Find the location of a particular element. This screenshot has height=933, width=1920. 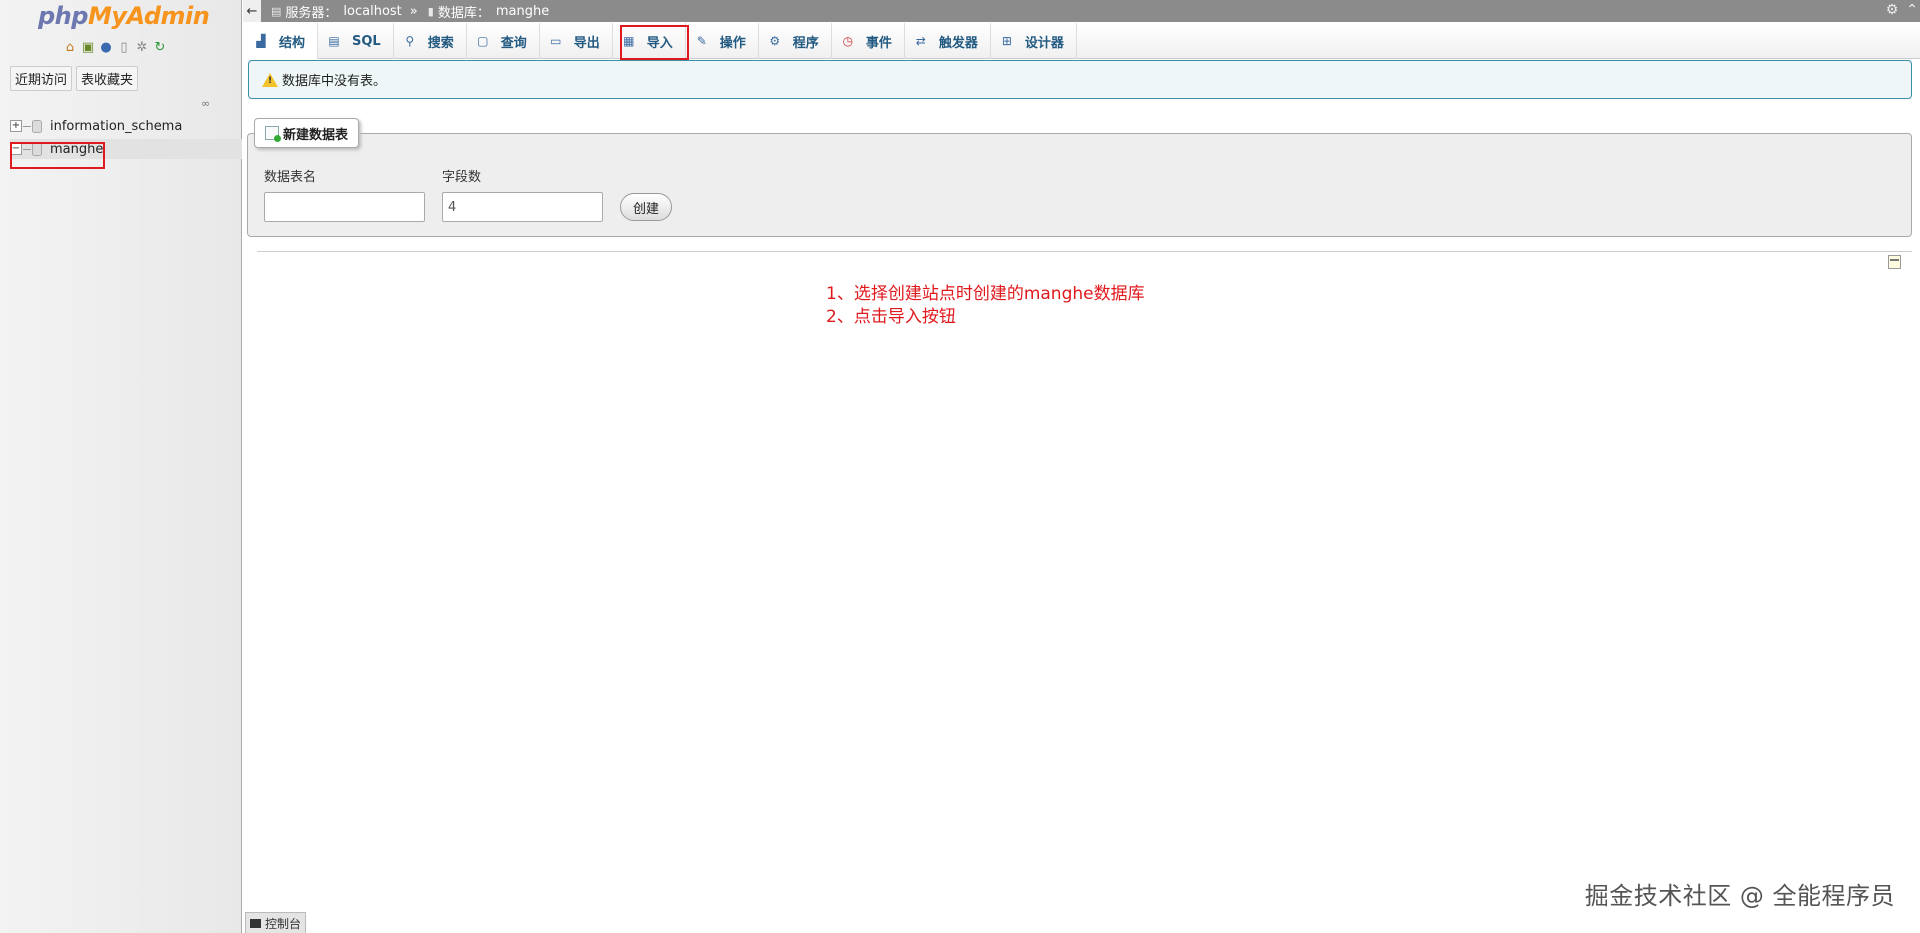

export-icon: ▭ is located at coordinates (556, 41).